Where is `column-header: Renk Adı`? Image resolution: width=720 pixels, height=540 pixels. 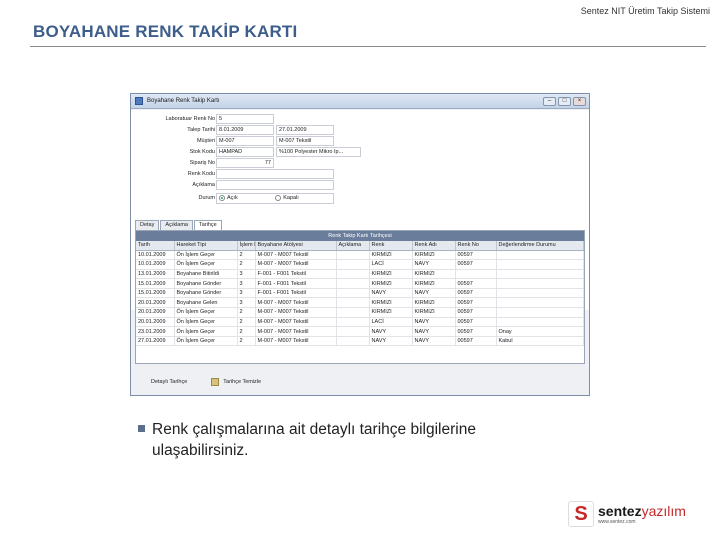 column-header: Renk Adı is located at coordinates (434, 246).